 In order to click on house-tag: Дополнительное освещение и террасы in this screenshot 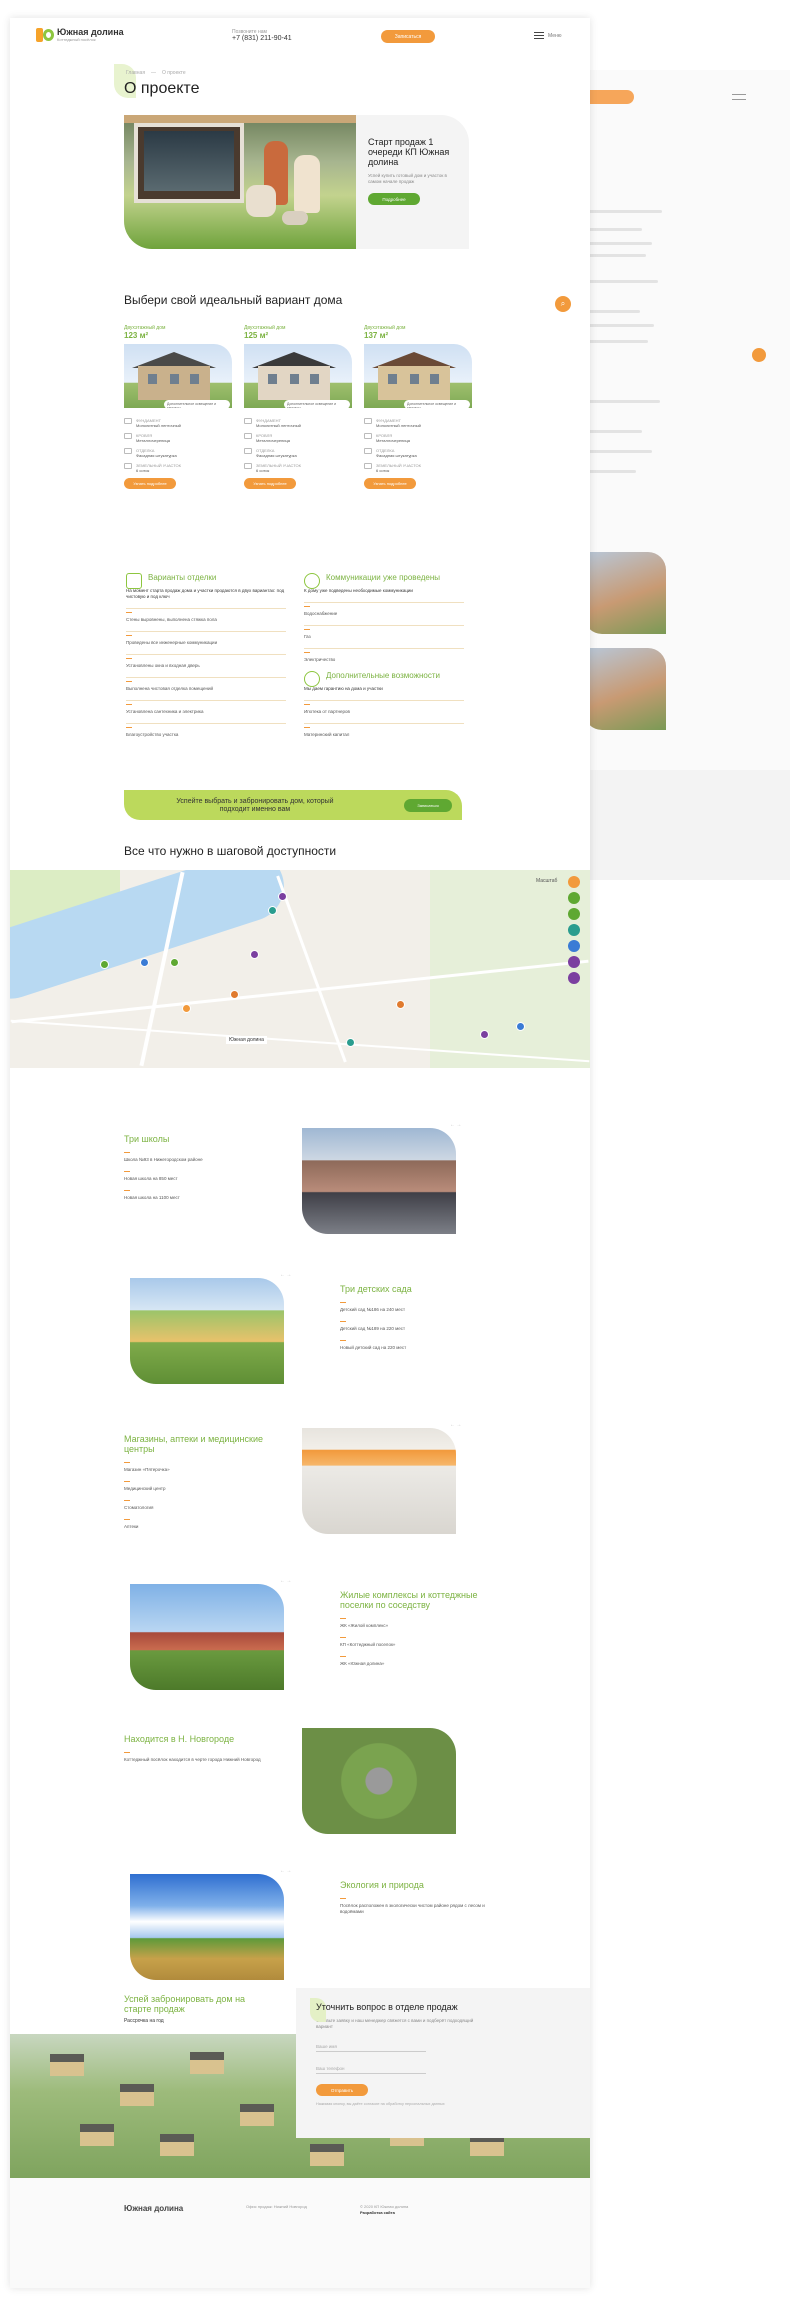, I will do `click(197, 404)`.